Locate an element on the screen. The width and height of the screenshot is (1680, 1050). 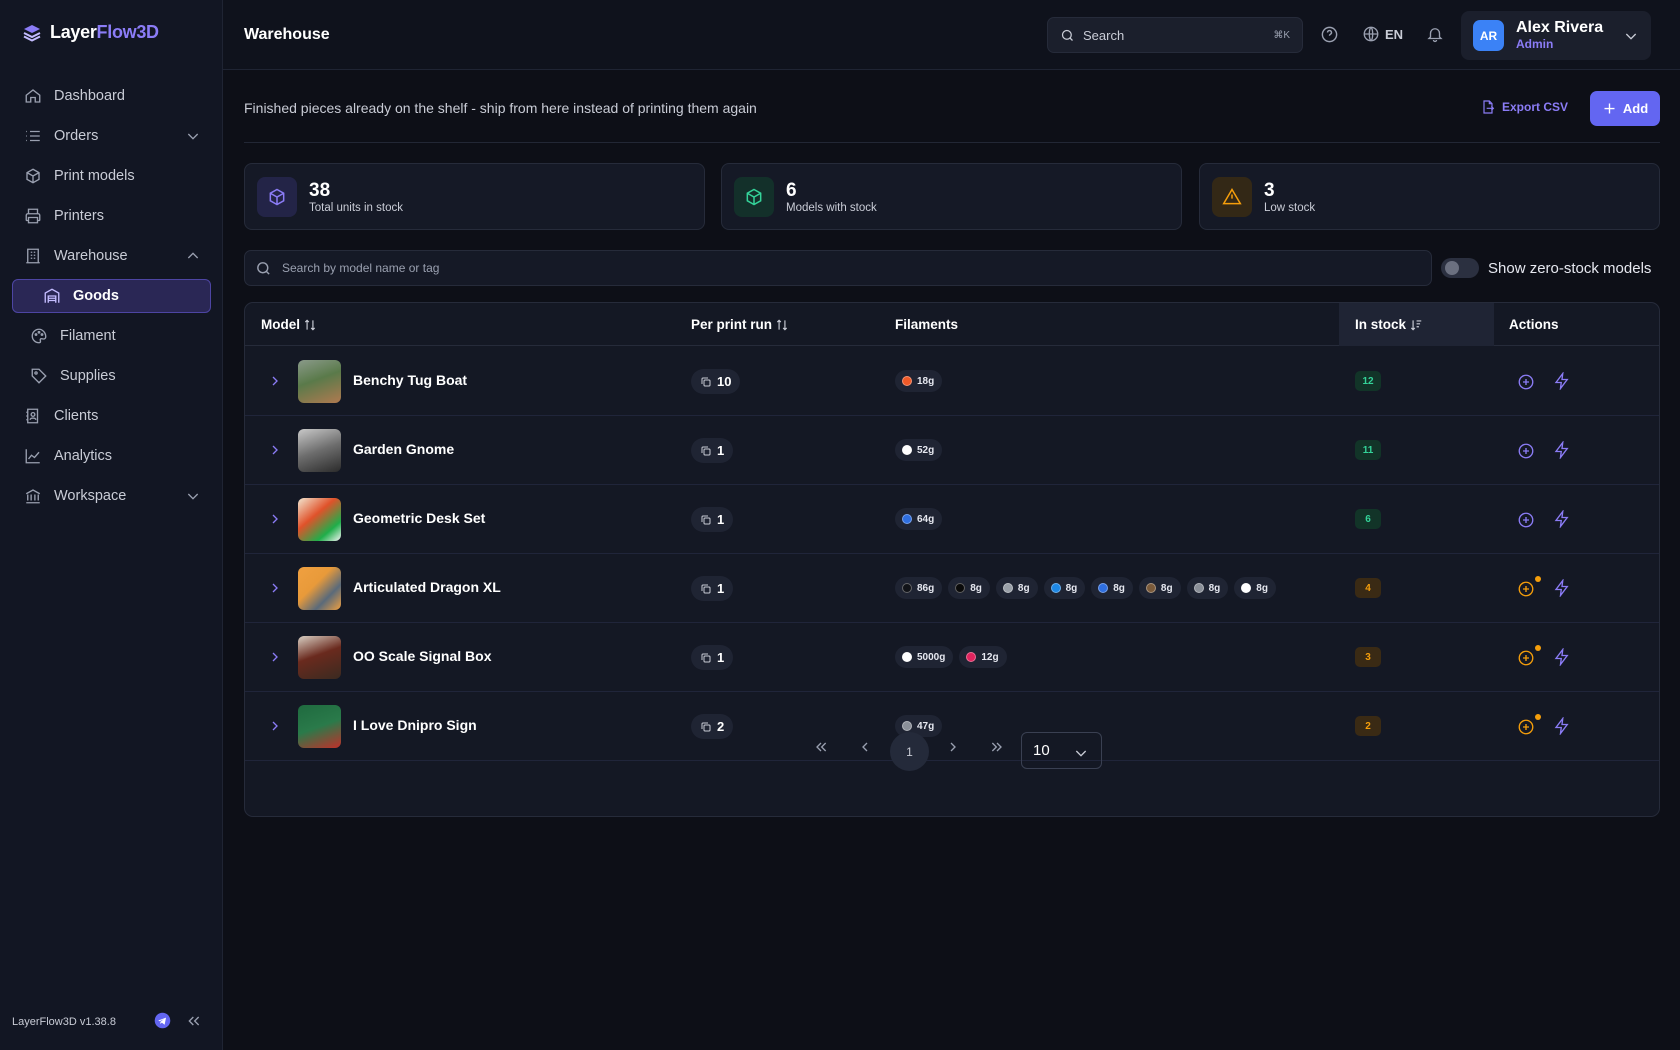
model-name: Articulated Dragon XL is located at coordinates (427, 587).